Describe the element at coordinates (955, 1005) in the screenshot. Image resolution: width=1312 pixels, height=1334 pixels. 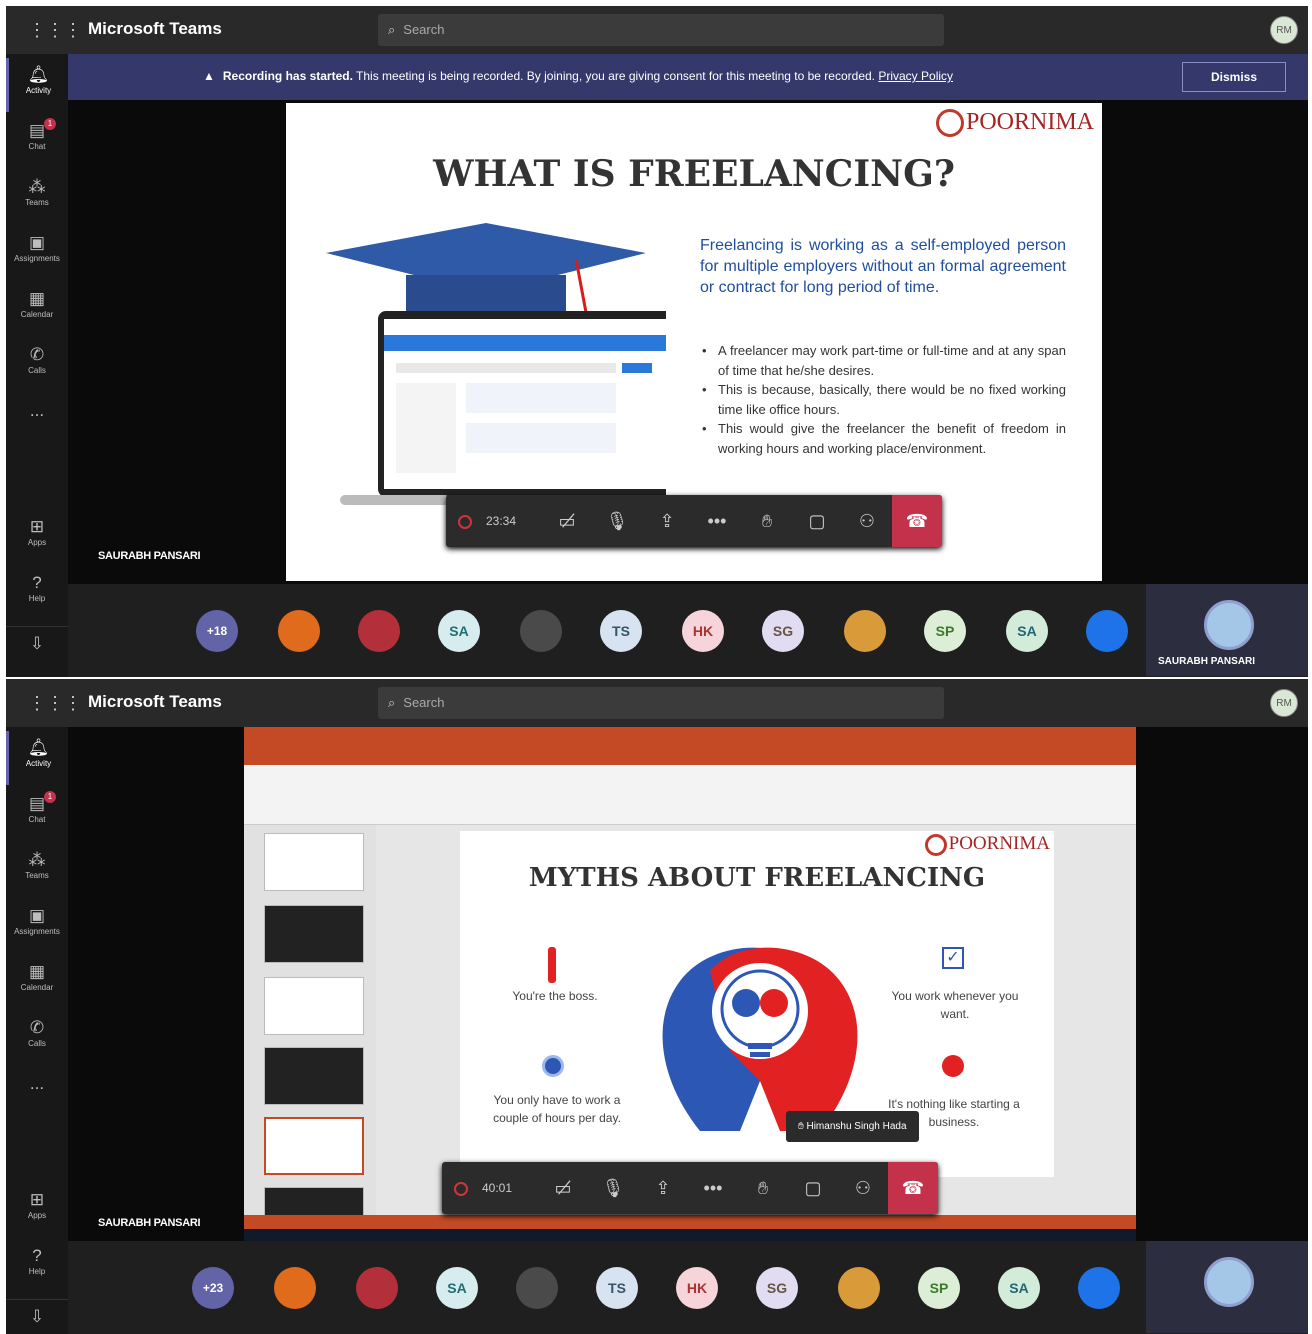
I see `myth-text: You work whenever you want.` at that location.